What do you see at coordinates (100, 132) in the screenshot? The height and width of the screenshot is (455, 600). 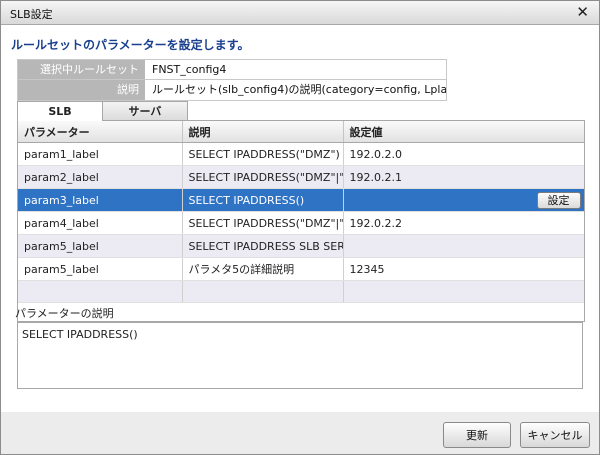 I see `column-header-parameter: パラメーター` at bounding box center [100, 132].